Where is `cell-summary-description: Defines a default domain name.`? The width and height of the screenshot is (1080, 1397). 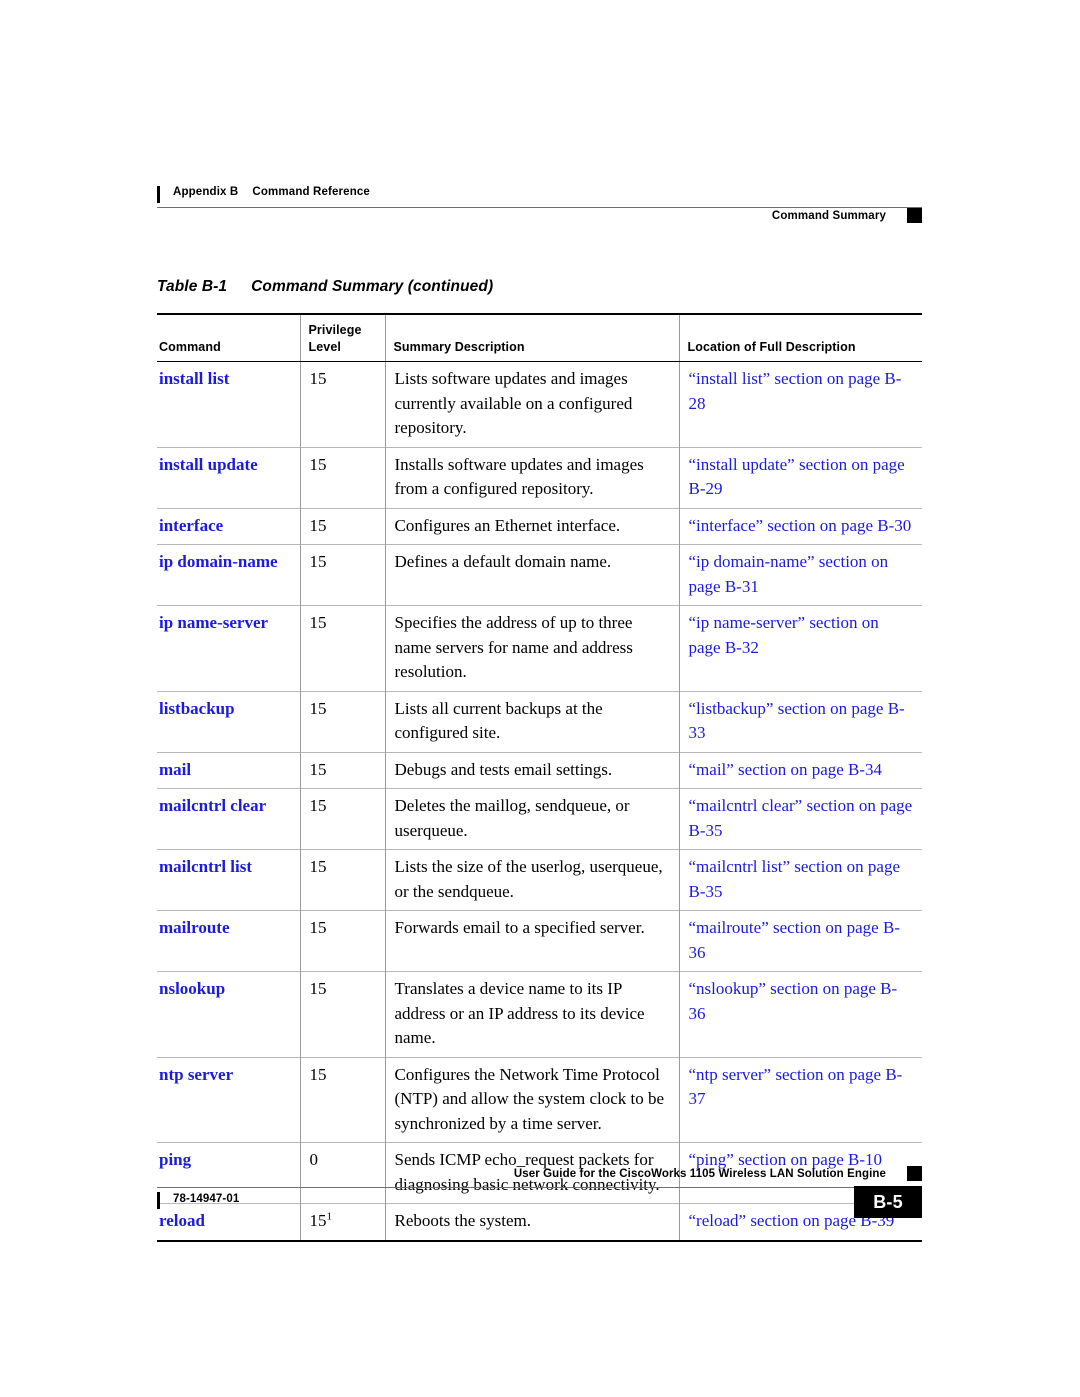
cell-summary-description: Defines a default domain name. is located at coordinates (531, 575).